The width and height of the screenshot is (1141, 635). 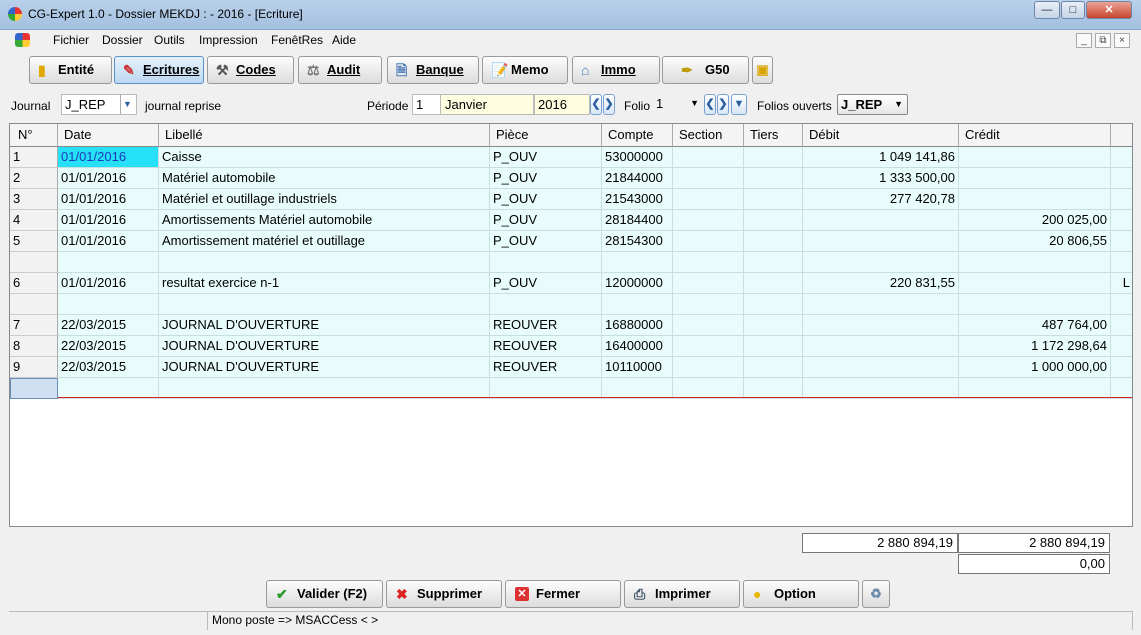 I want to click on periode-number-field: 1, so click(x=427, y=104).